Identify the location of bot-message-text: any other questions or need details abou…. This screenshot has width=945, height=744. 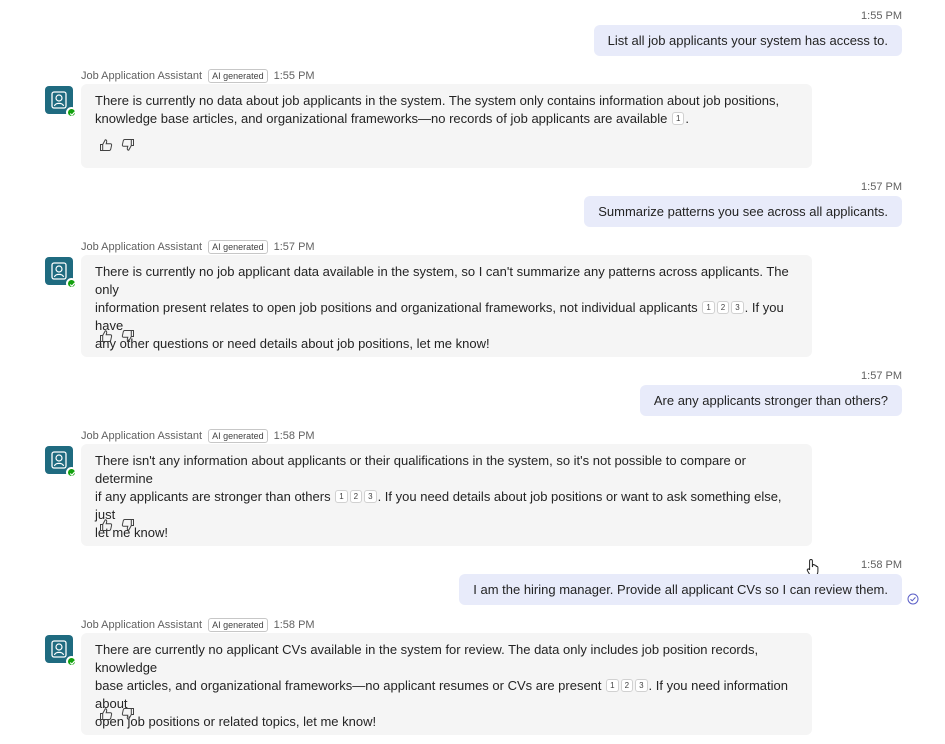
(292, 343).